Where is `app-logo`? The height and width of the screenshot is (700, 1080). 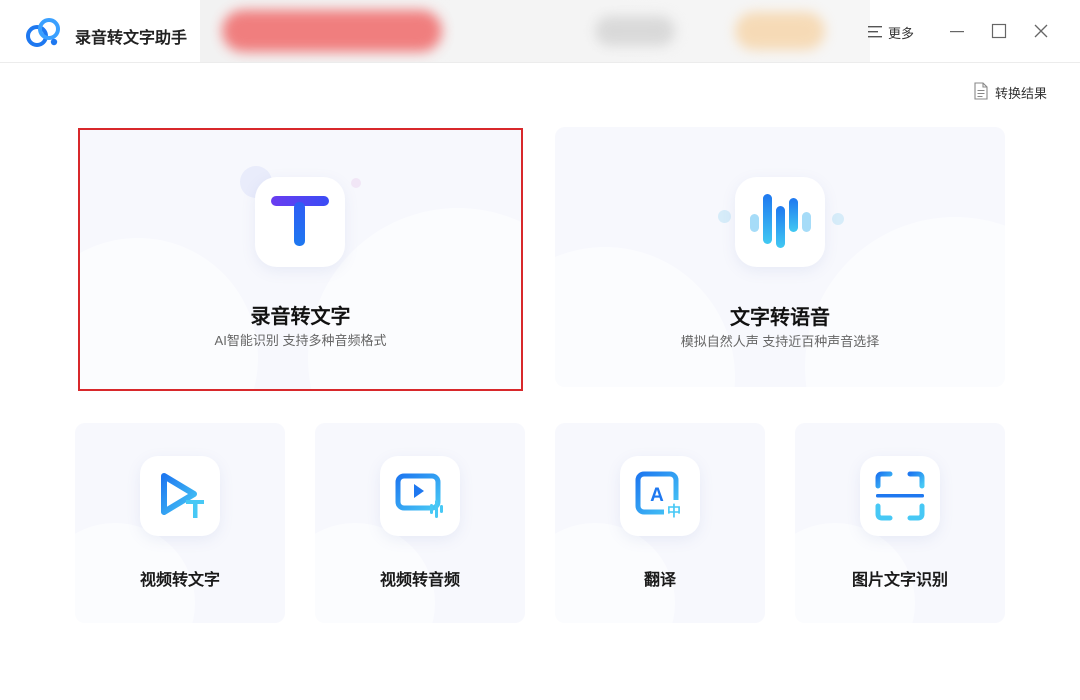 app-logo is located at coordinates (43, 33).